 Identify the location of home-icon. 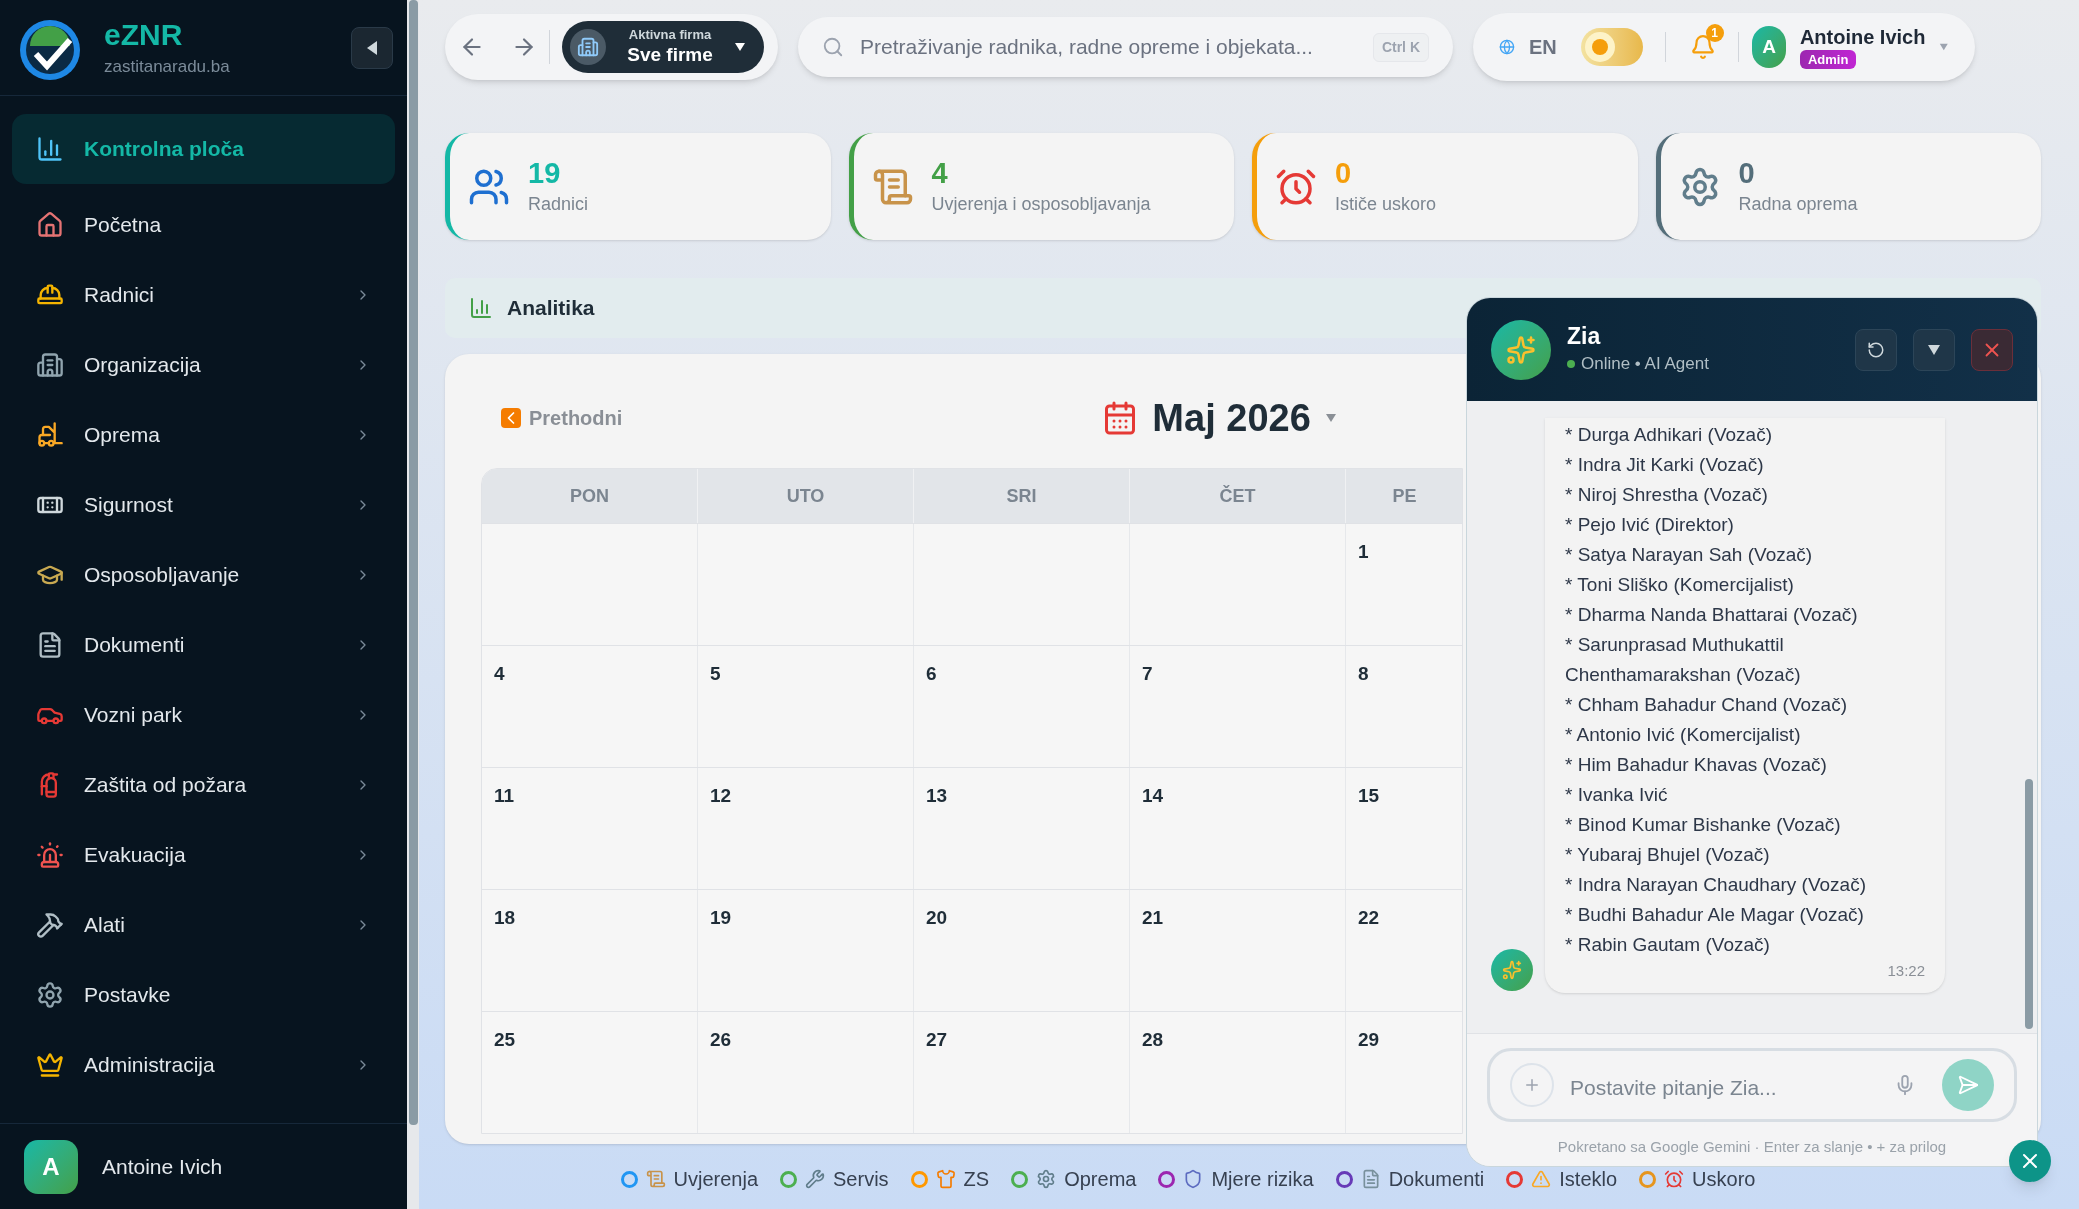
(50, 225).